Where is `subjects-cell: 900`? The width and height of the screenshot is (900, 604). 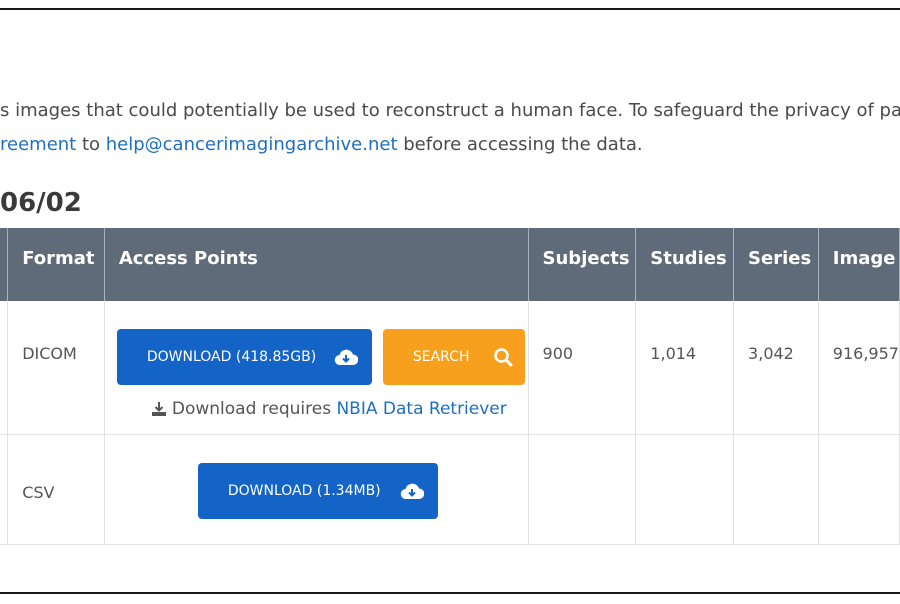 subjects-cell: 900 is located at coordinates (582, 368).